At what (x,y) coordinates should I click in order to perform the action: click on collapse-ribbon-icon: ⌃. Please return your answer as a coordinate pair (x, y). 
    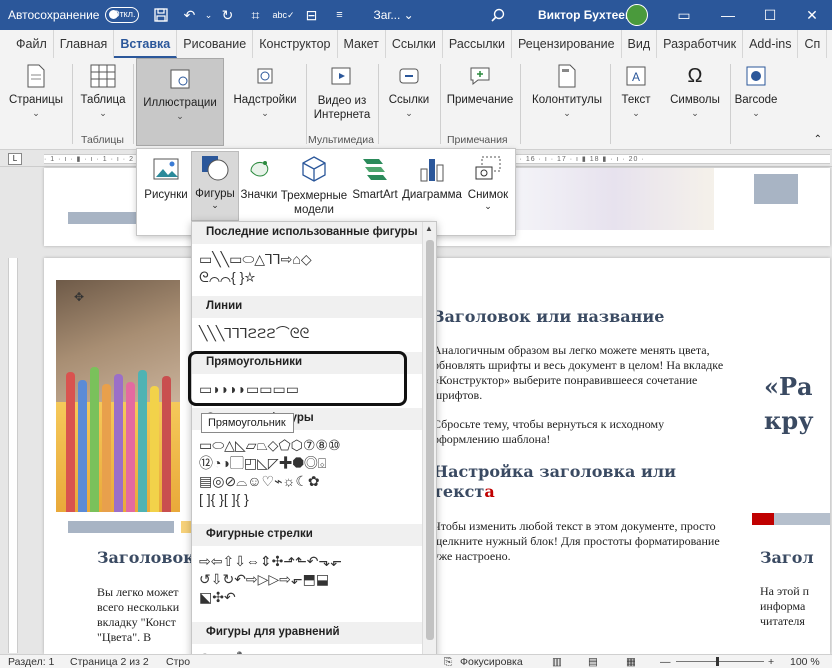
    Looking at the image, I should click on (818, 139).